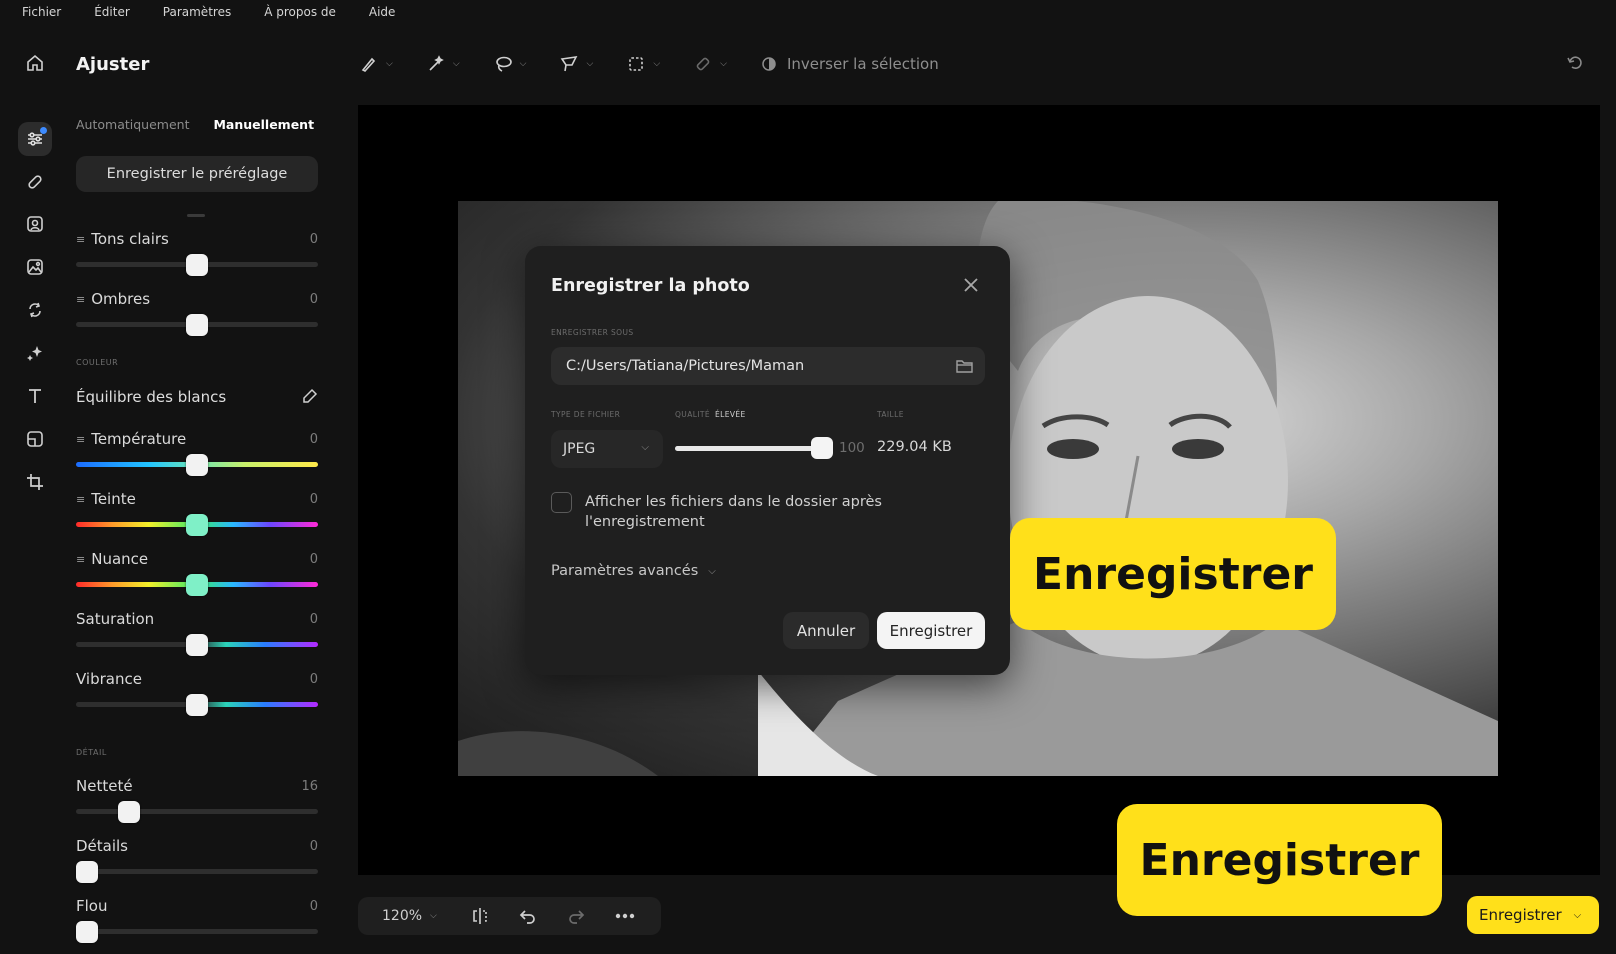  Describe the element at coordinates (685, 366) in the screenshot. I see `save-path-value: C:/Users/Tatiana/Pictures/Maman` at that location.